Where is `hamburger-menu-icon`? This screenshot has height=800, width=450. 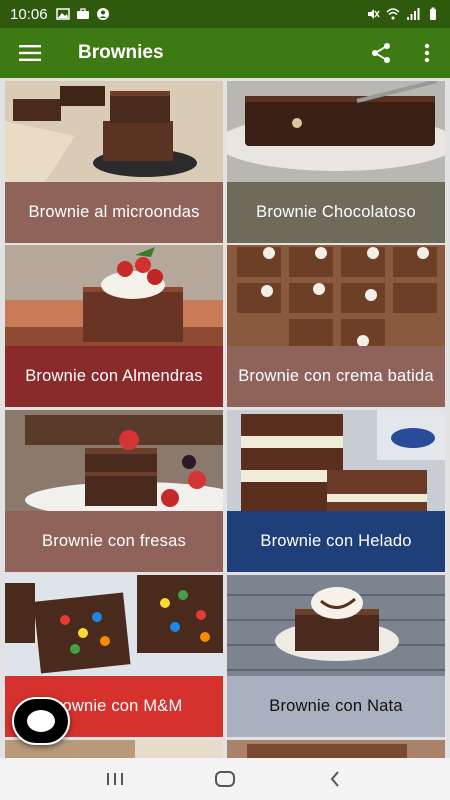 hamburger-menu-icon is located at coordinates (30, 53).